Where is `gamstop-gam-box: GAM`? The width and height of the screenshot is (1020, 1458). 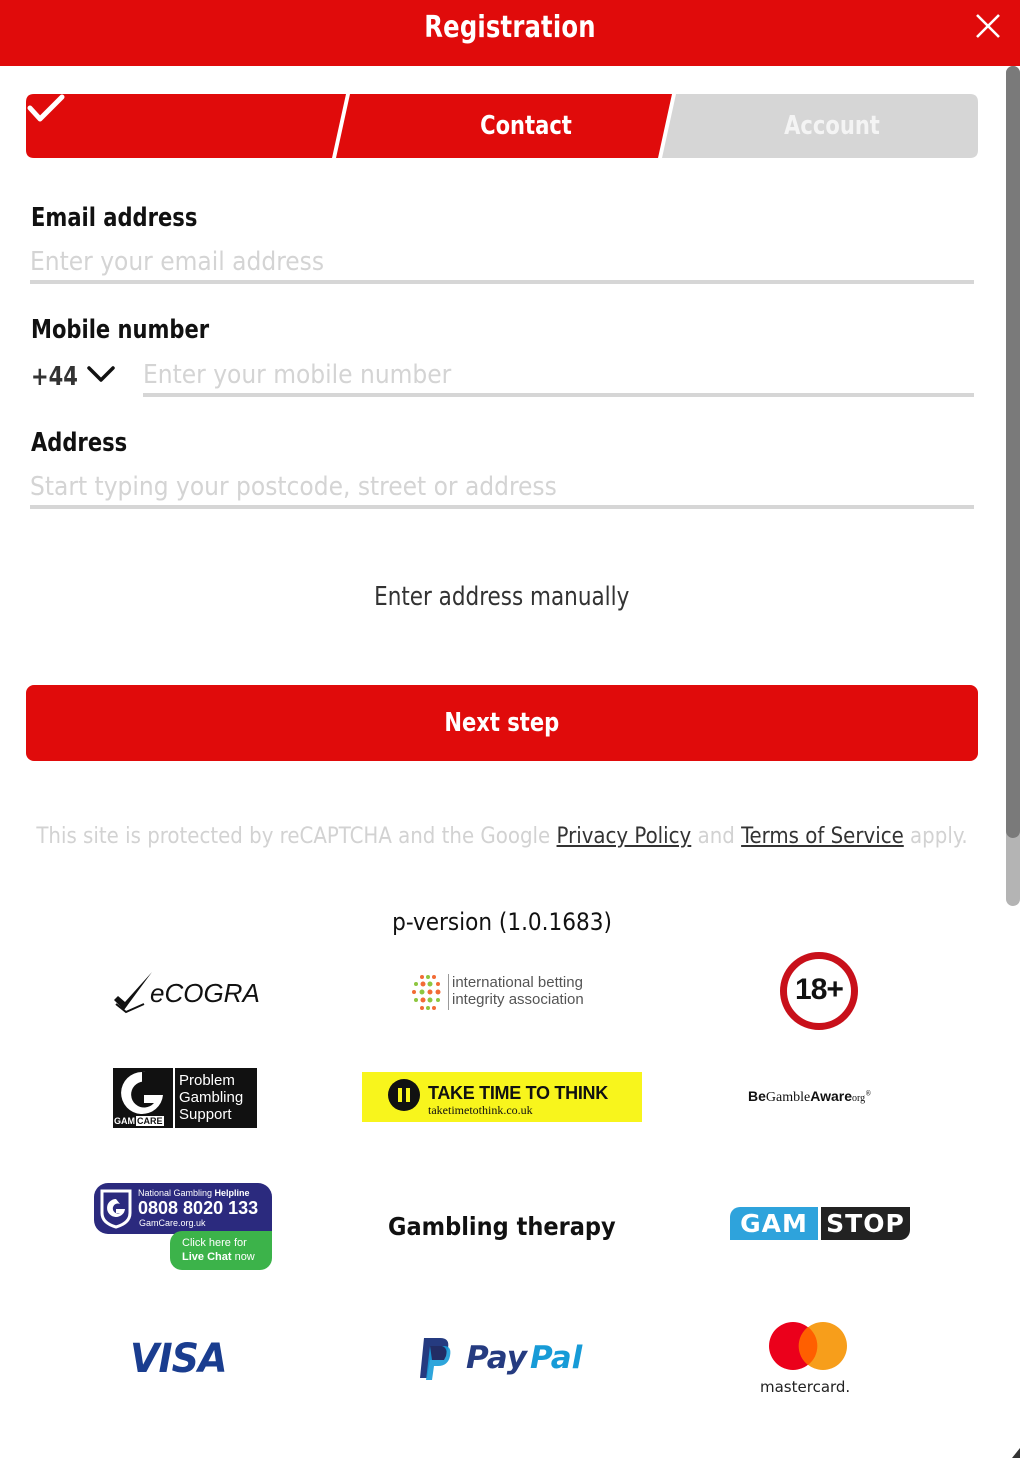
gamstop-gam-box: GAM is located at coordinates (774, 1223).